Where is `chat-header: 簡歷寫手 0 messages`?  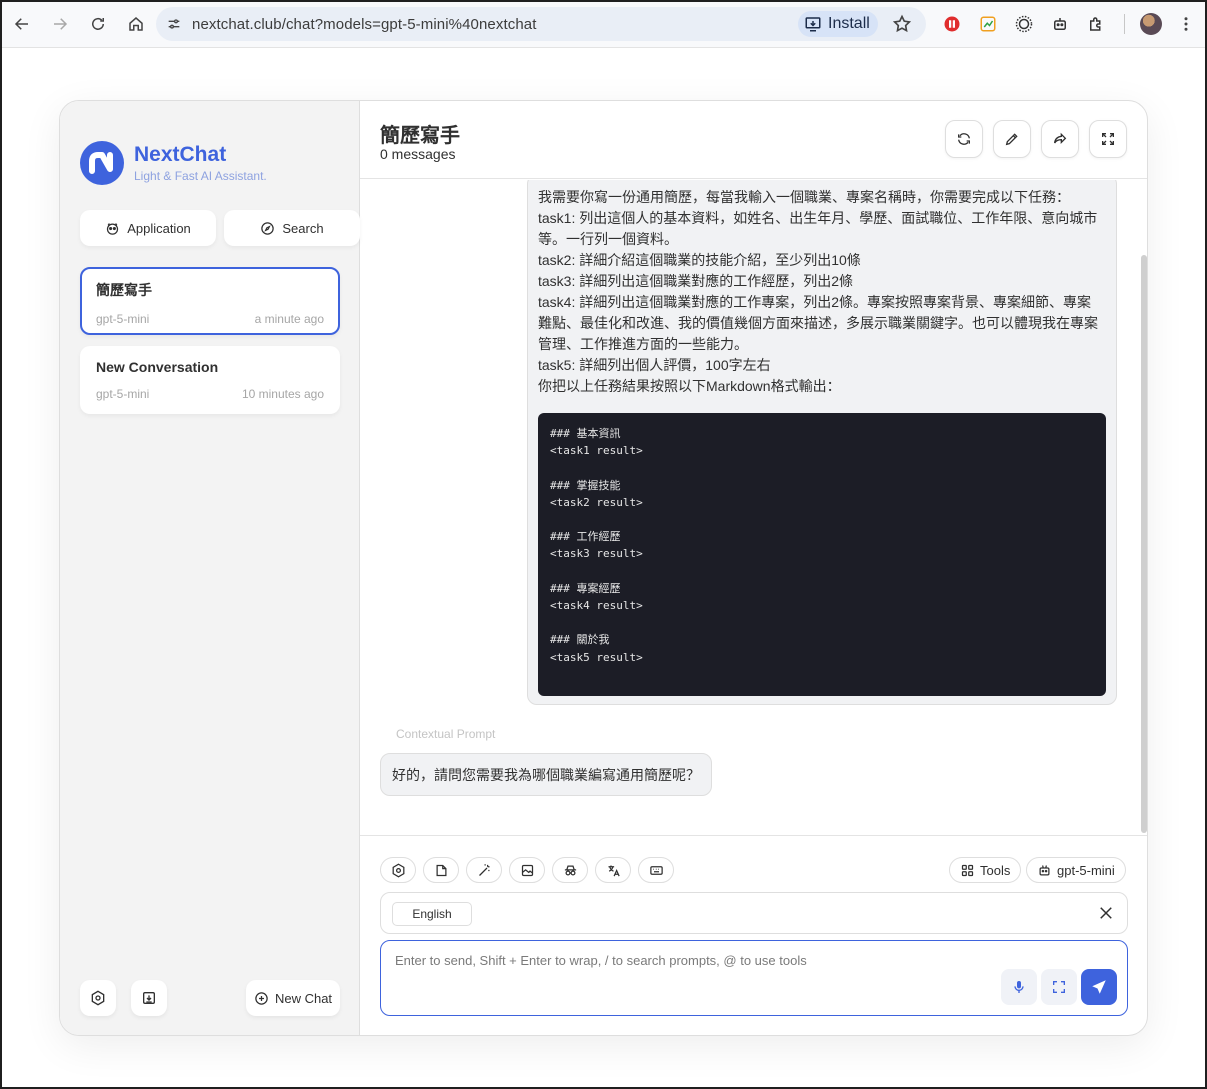
chat-header: 簡歷寫手 0 messages is located at coordinates (753, 140).